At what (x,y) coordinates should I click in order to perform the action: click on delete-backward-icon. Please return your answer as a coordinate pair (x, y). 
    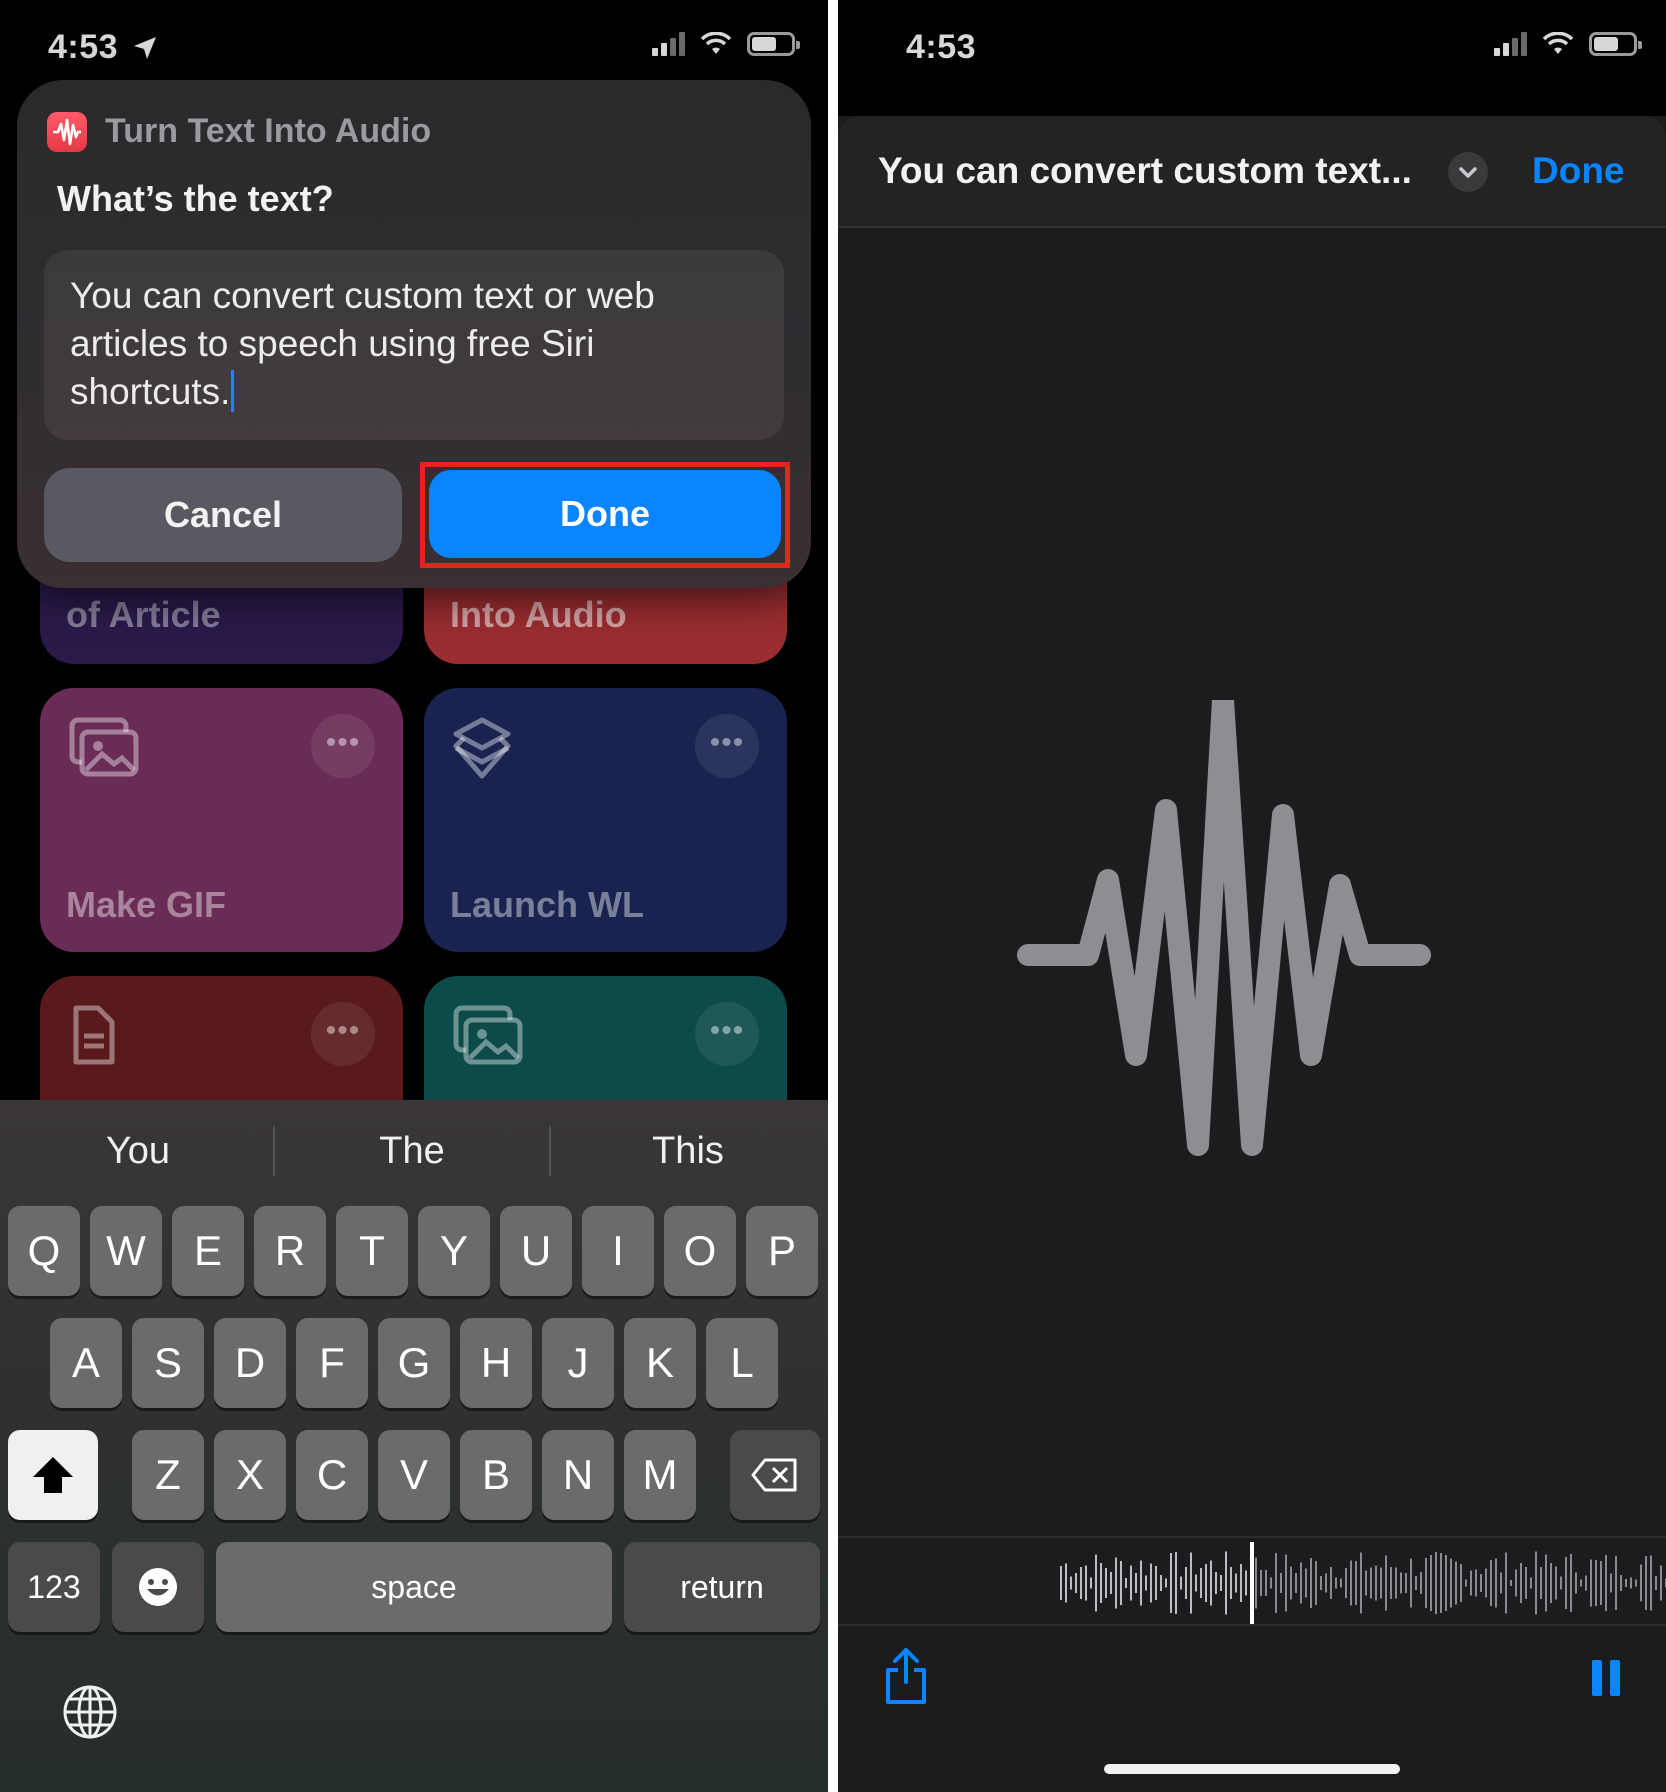
    Looking at the image, I should click on (774, 1475).